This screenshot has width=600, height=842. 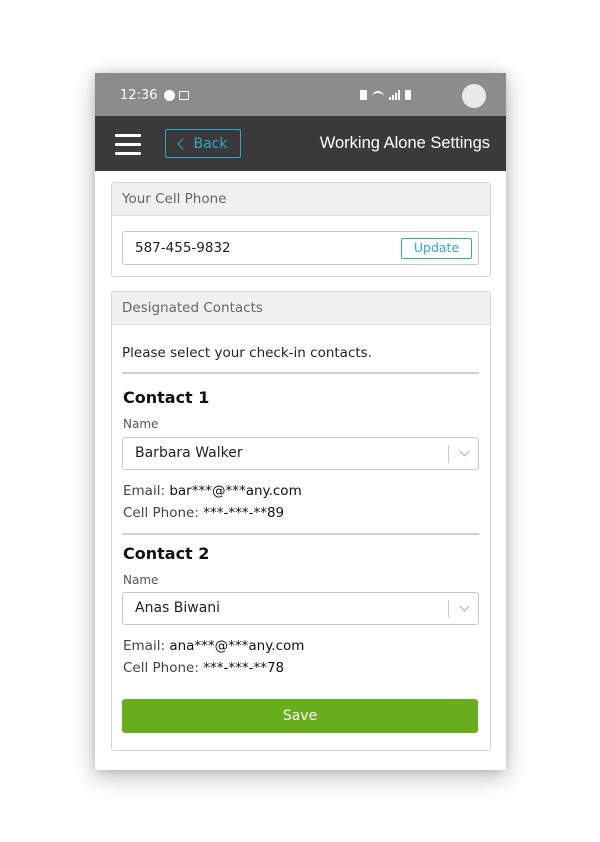 I want to click on status-icons, so click(x=385, y=95).